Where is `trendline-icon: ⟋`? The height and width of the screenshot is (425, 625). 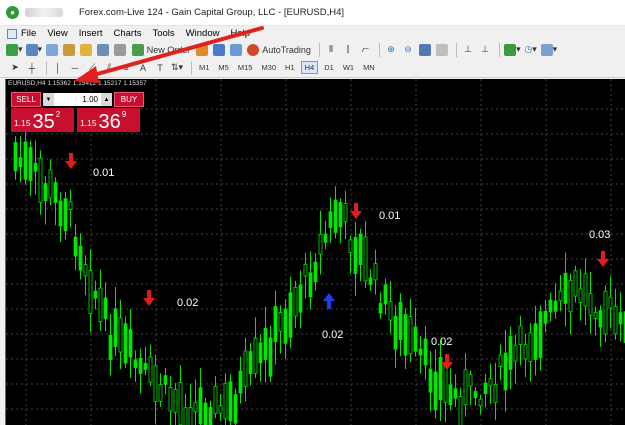
trendline-icon: ⟋ is located at coordinates (92, 67).